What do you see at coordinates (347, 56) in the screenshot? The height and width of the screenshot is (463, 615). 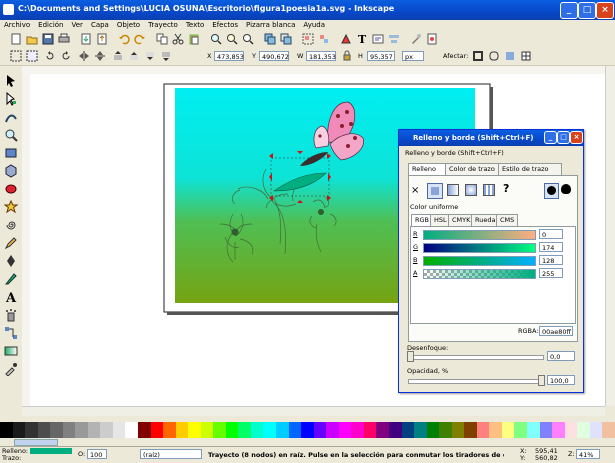 I see `lock-icon` at bounding box center [347, 56].